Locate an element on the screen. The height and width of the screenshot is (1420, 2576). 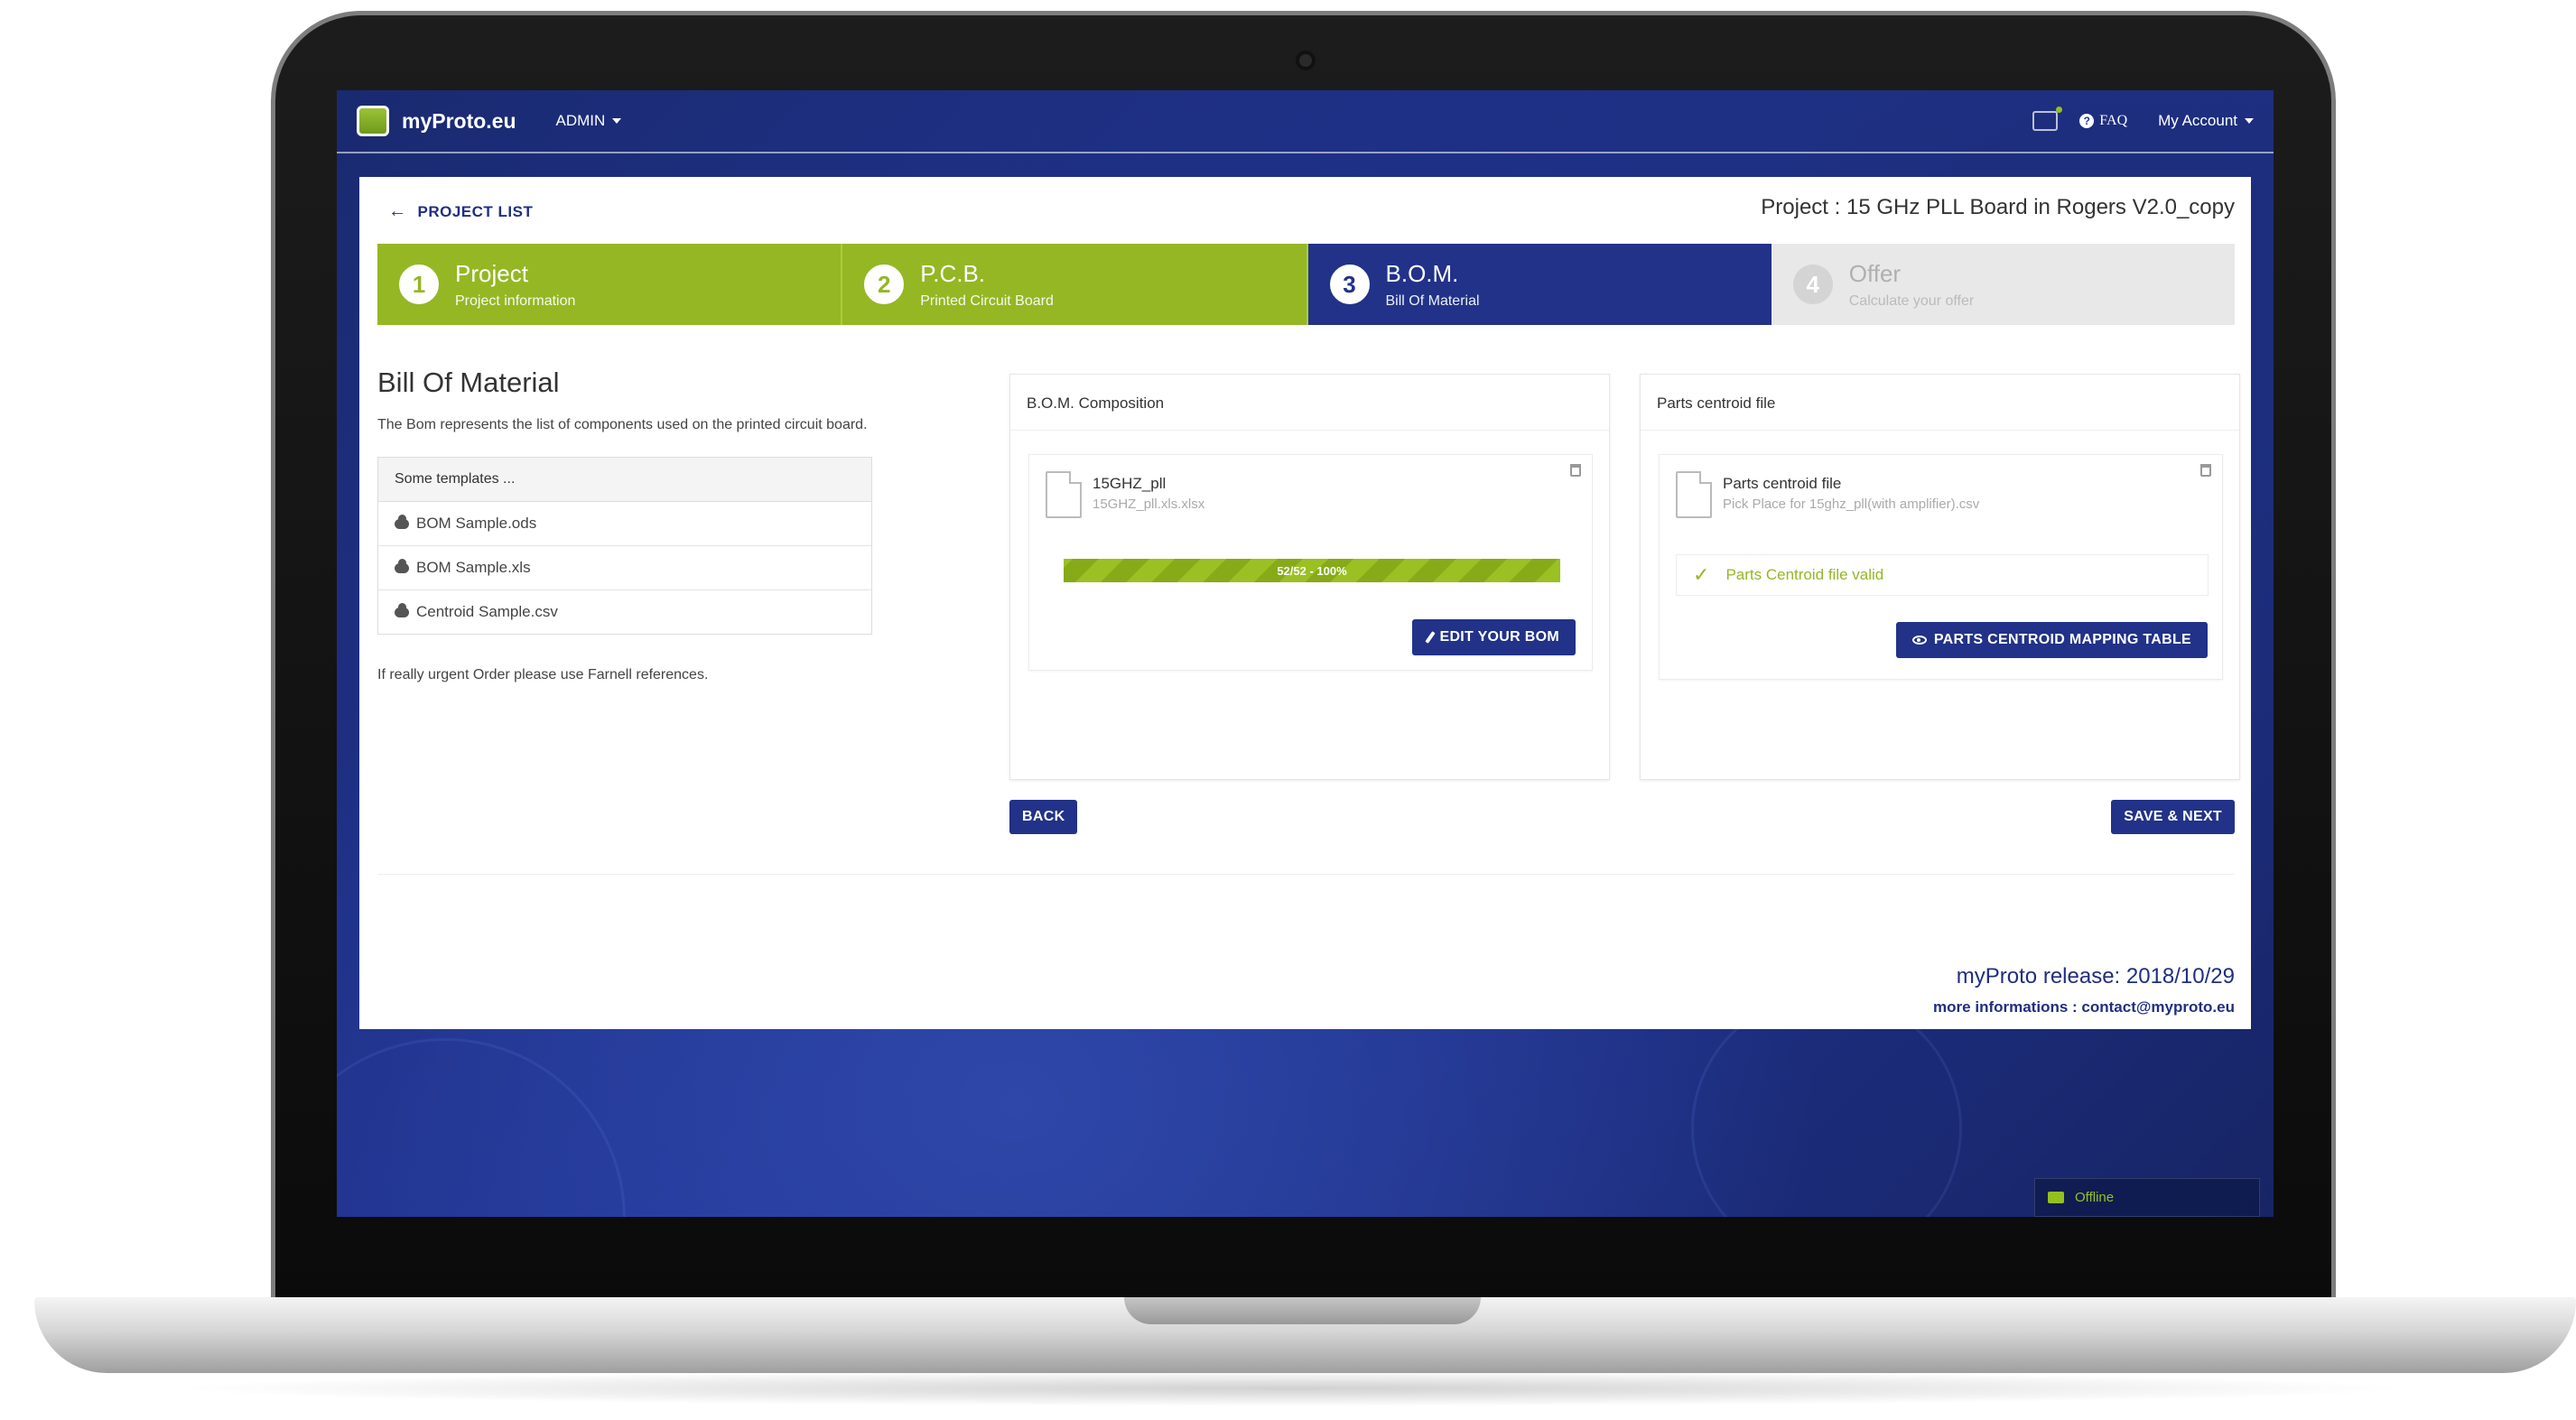
save-next-label: SAVE & NEXT is located at coordinates (2173, 816).